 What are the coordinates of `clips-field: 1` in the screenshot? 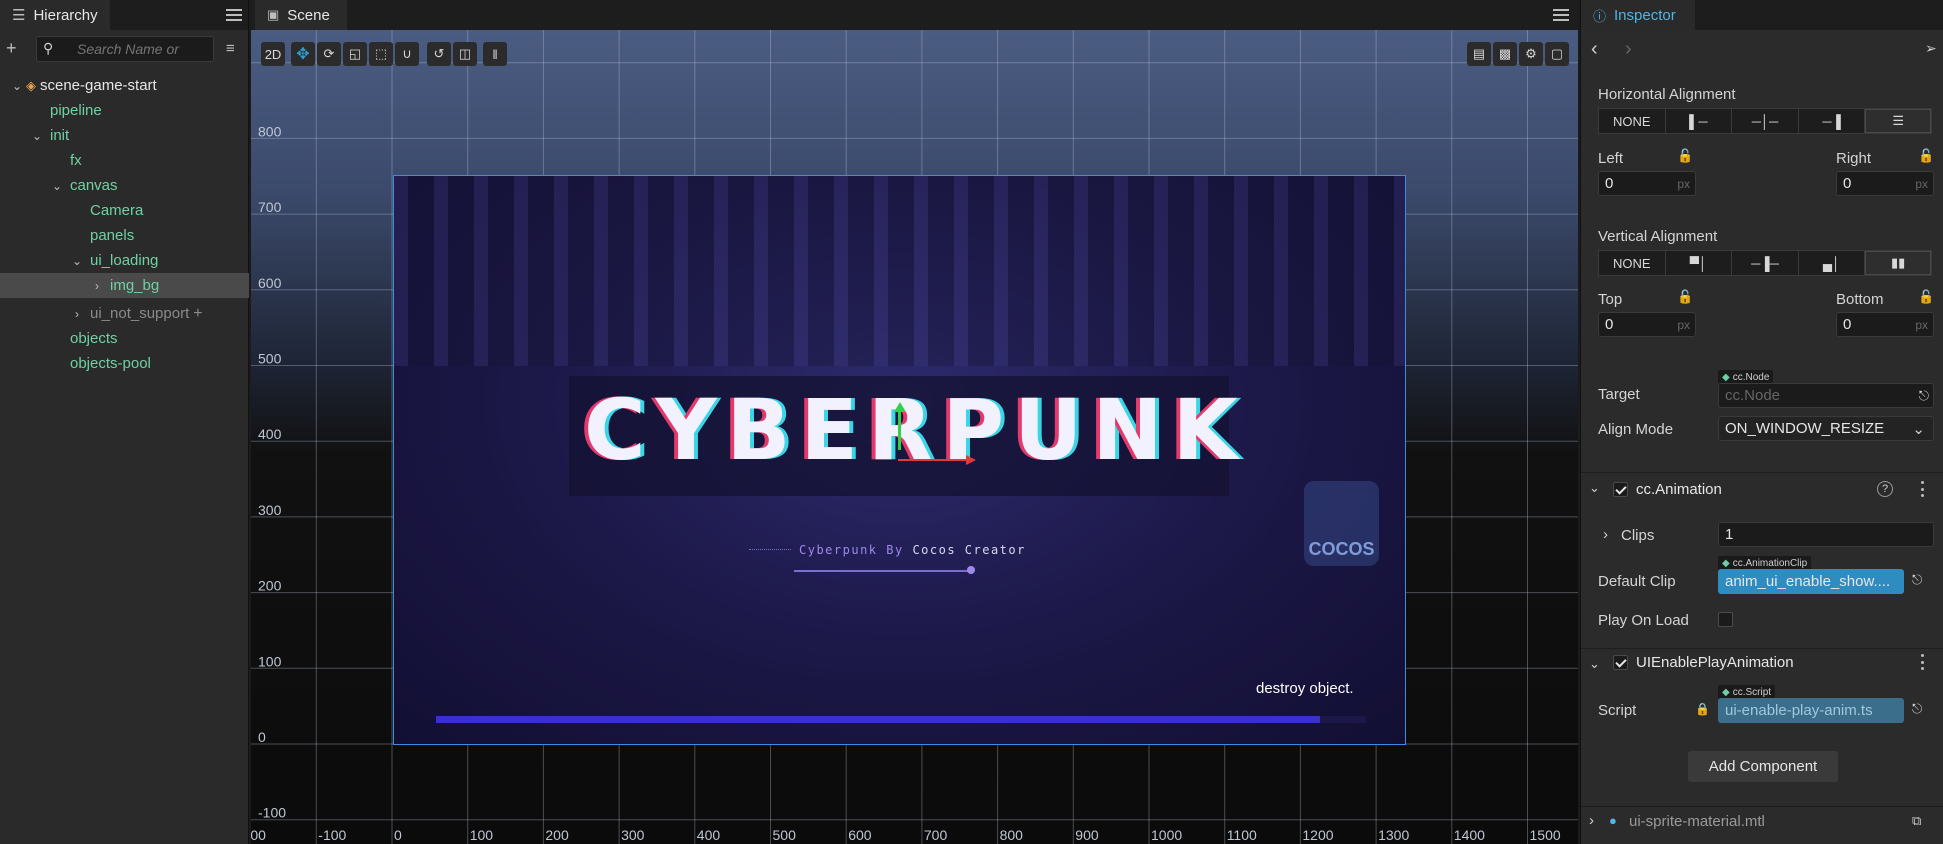 It's located at (1826, 534).